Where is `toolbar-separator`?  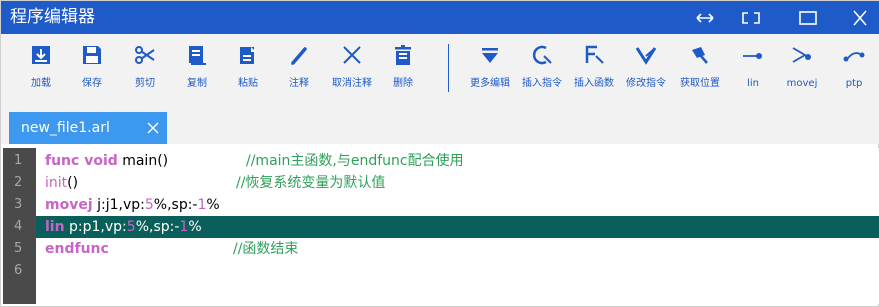
toolbar-separator is located at coordinates (448, 68).